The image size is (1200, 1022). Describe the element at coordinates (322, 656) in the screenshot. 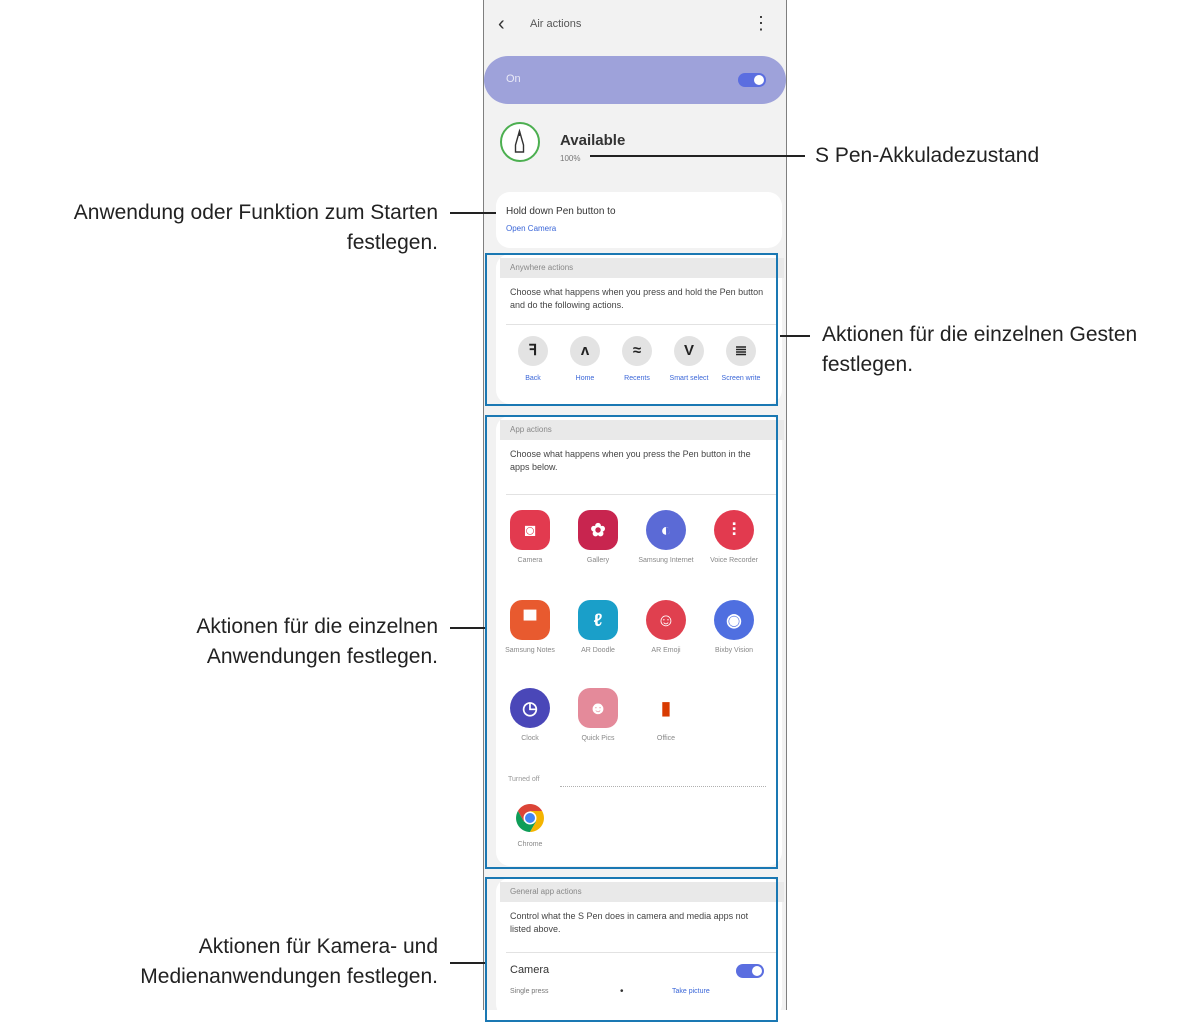

I see `apps-callout-line2: Anwendungen festlegen.` at that location.